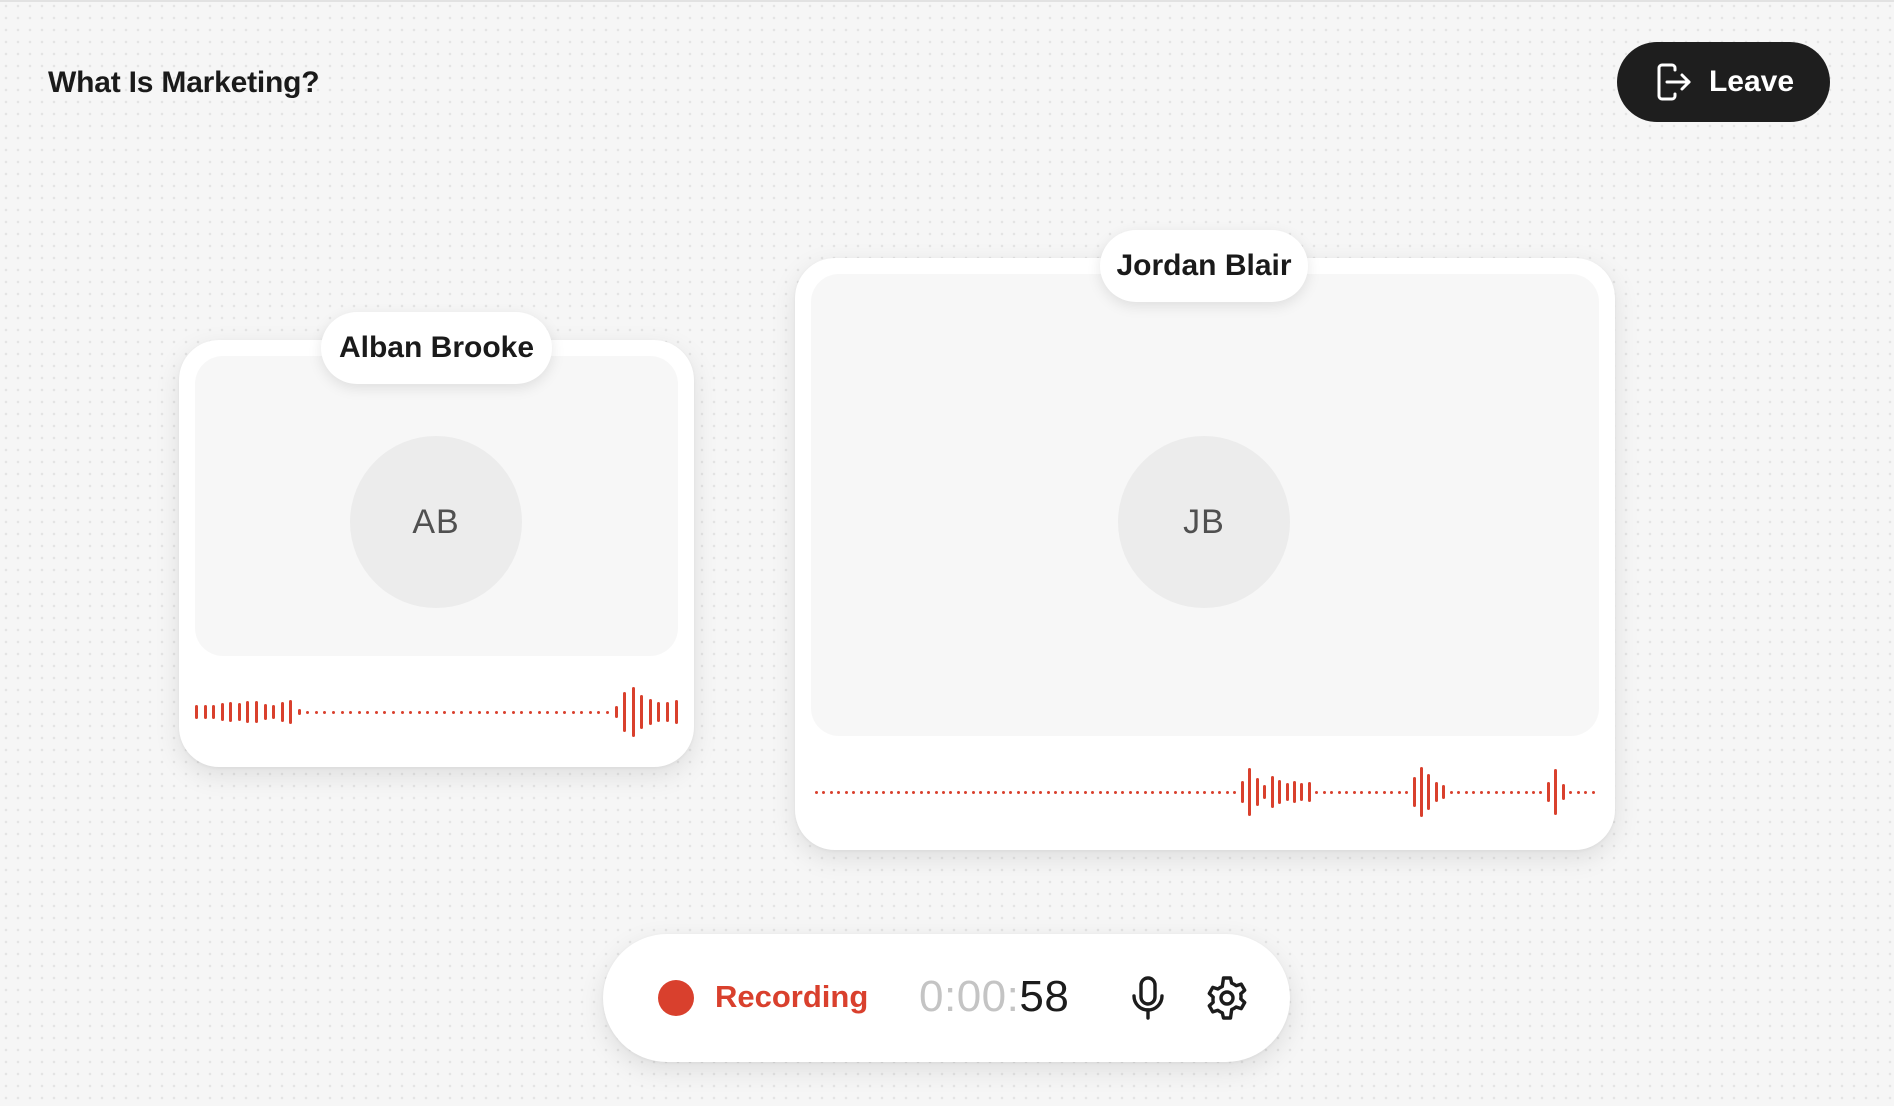 The height and width of the screenshot is (1106, 1894). I want to click on exit-icon, so click(1674, 82).